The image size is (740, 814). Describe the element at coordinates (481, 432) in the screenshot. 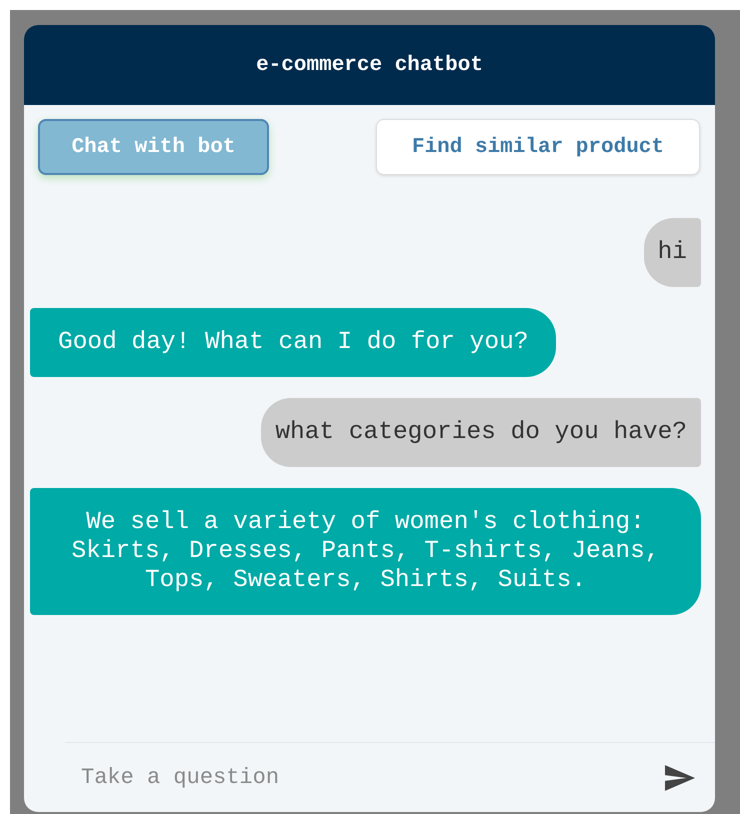

I see `user-message: what categories do you have?` at that location.